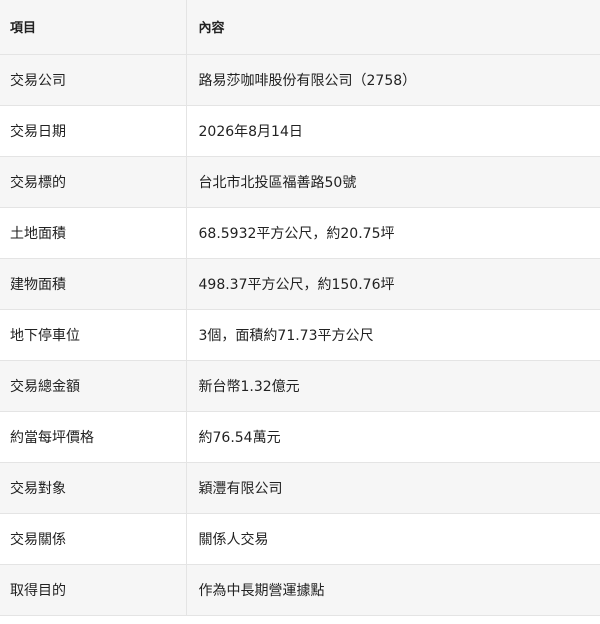 The image size is (600, 624). What do you see at coordinates (93, 437) in the screenshot?
I see `row-label: 約當每坪價格` at bounding box center [93, 437].